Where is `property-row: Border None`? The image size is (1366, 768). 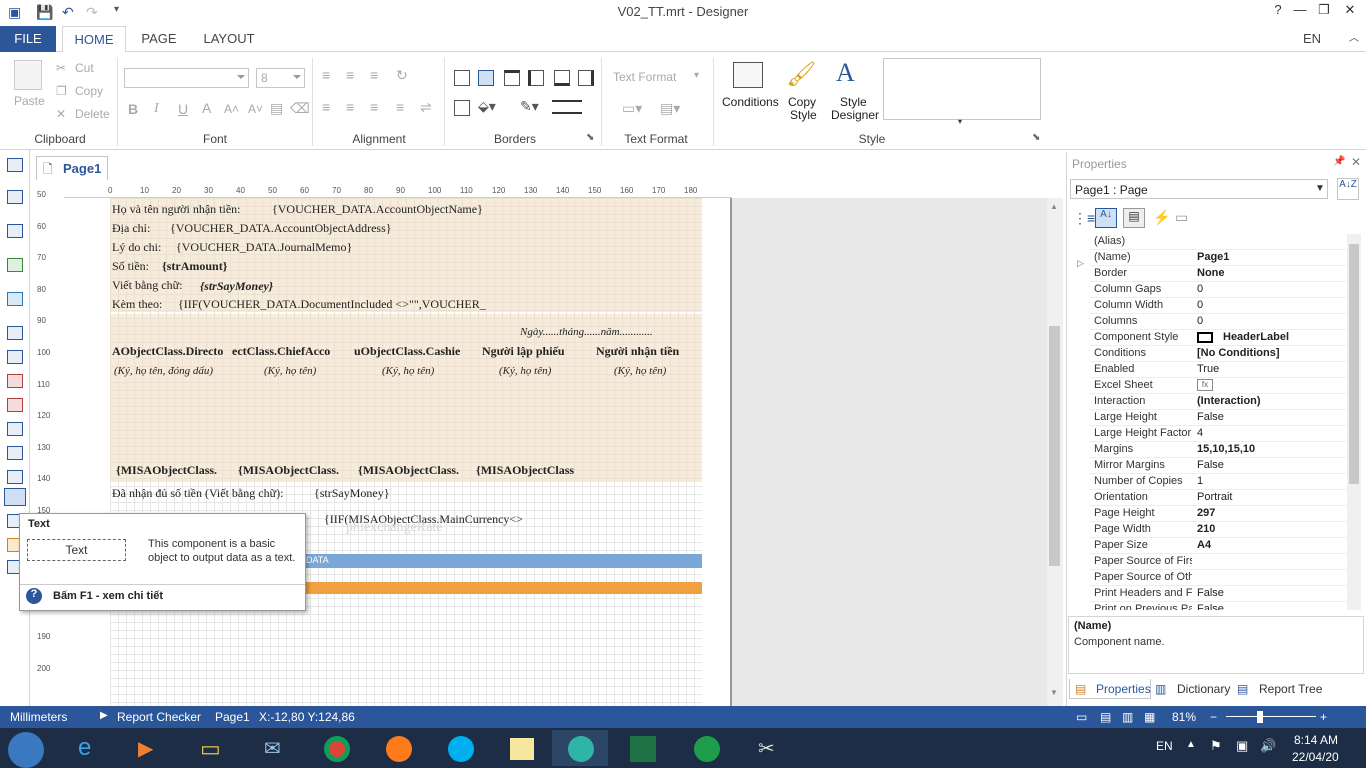 property-row: Border None is located at coordinates (1218, 274).